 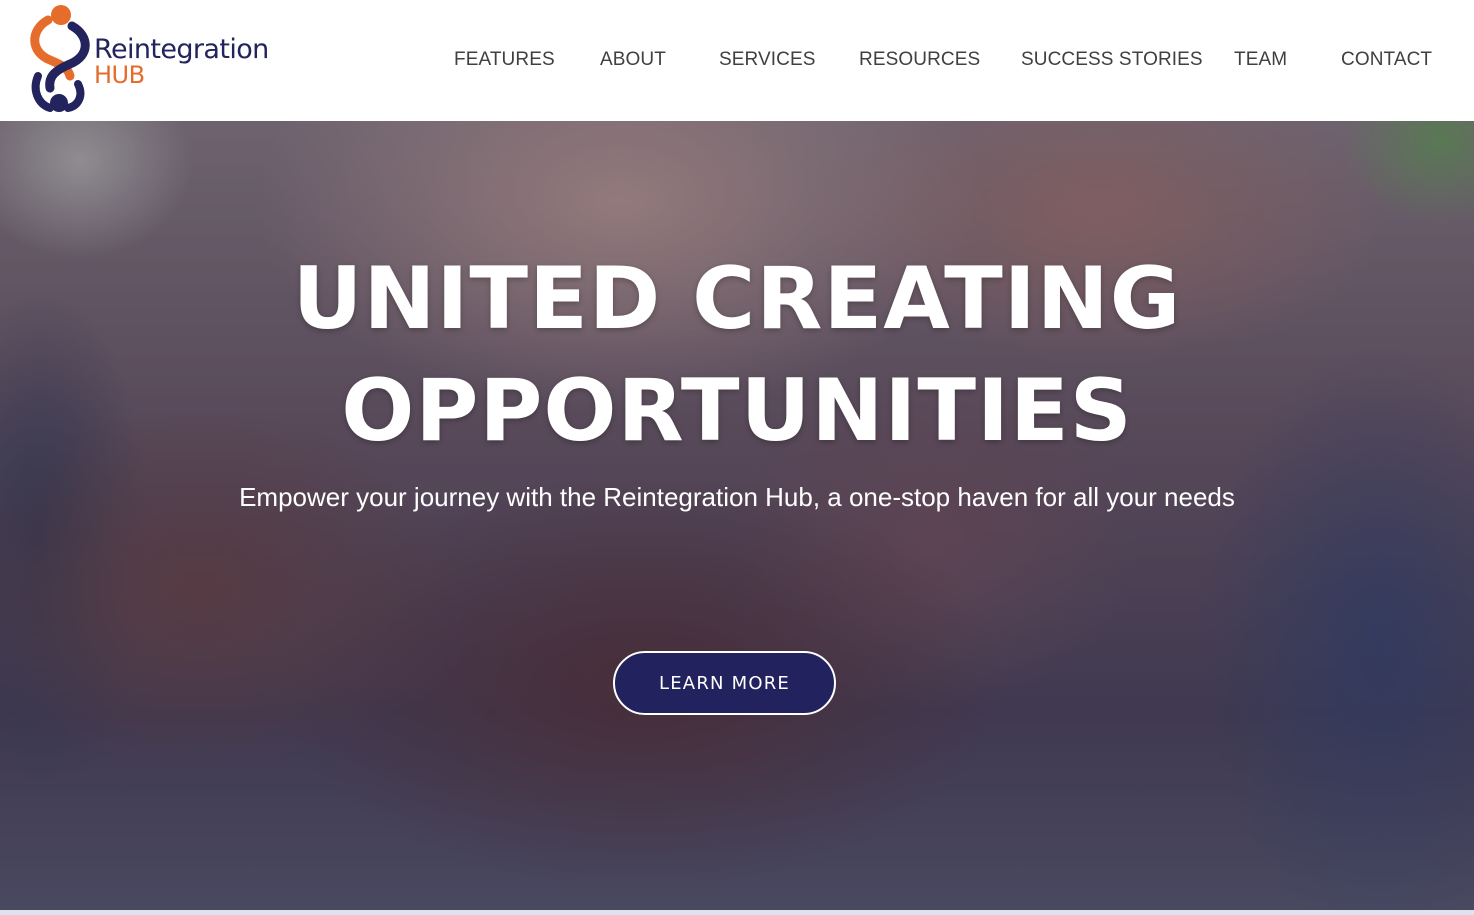 I want to click on nav-item-success-stories: SUCCESS STORIES, so click(x=1112, y=60).